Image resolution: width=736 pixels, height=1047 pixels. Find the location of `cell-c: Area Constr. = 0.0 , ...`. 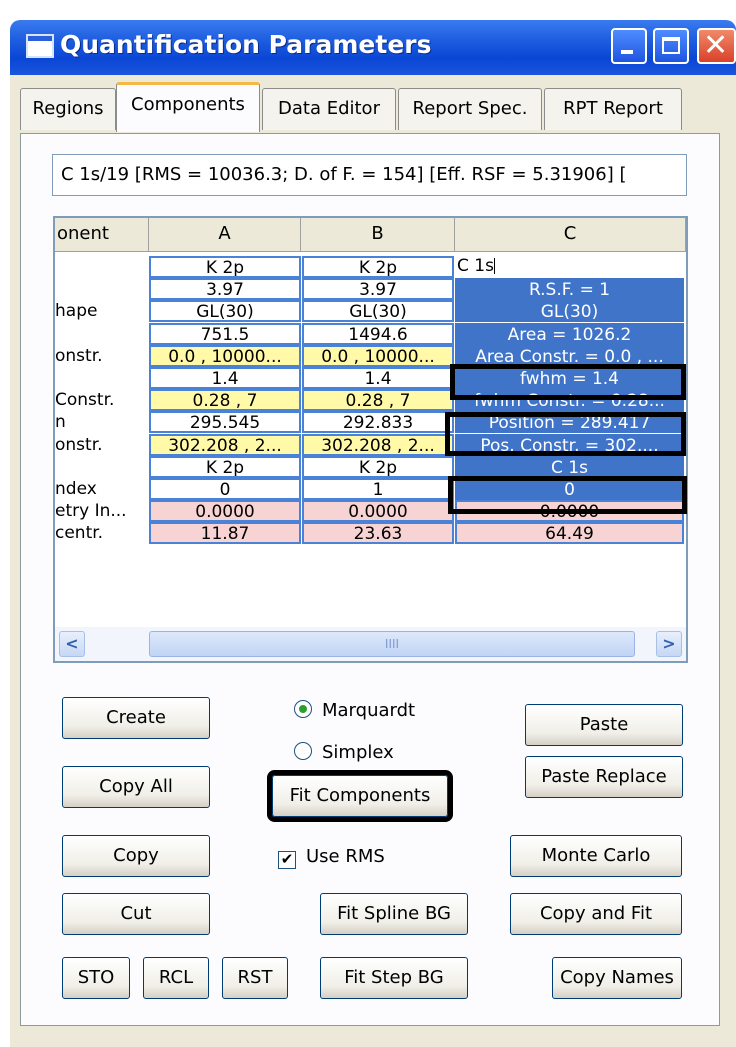

cell-c: Area Constr. = 0.0 , ... is located at coordinates (569, 356).